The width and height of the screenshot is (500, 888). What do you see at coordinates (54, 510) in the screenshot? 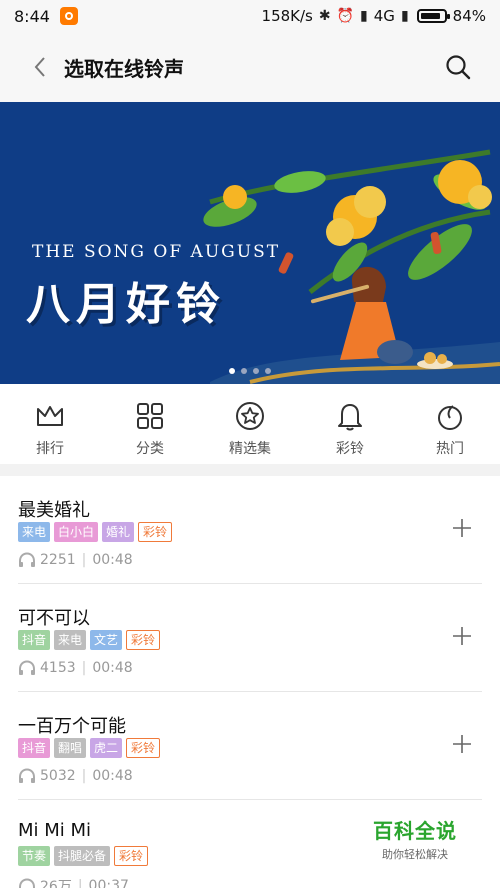
I see `song-title: 最美婚礼` at bounding box center [54, 510].